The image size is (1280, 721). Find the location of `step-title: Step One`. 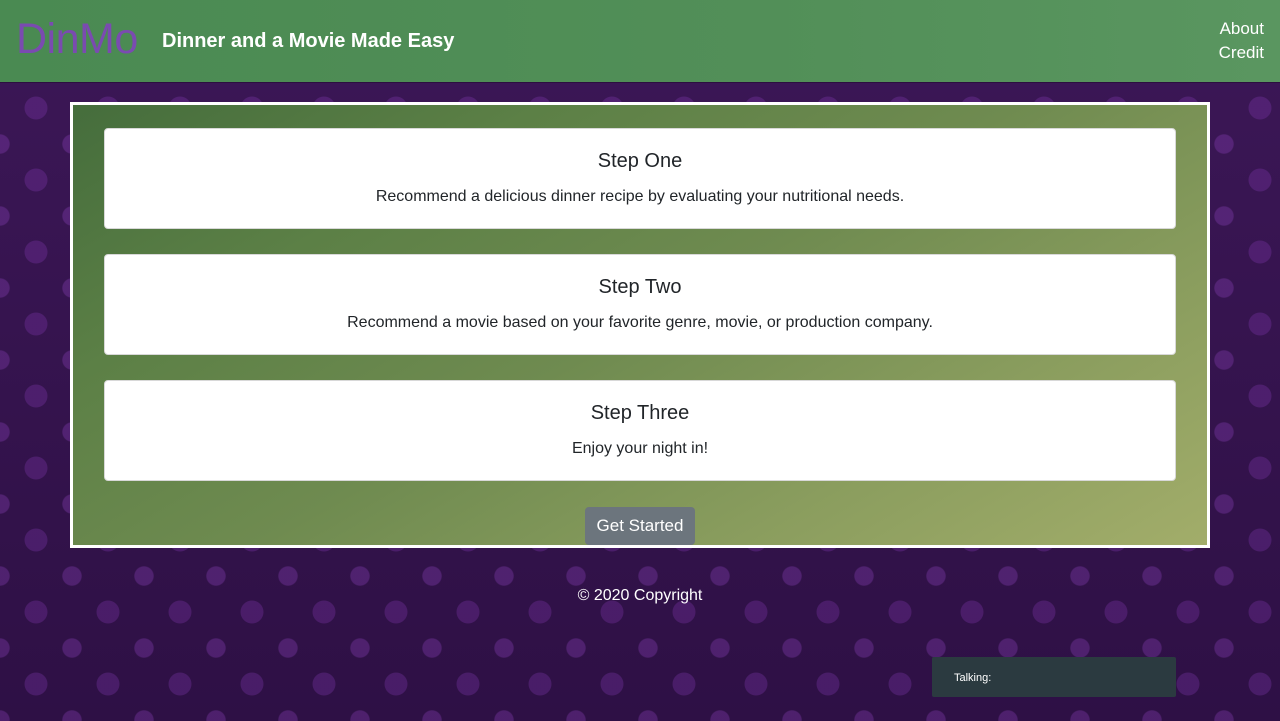

step-title: Step One is located at coordinates (640, 161).